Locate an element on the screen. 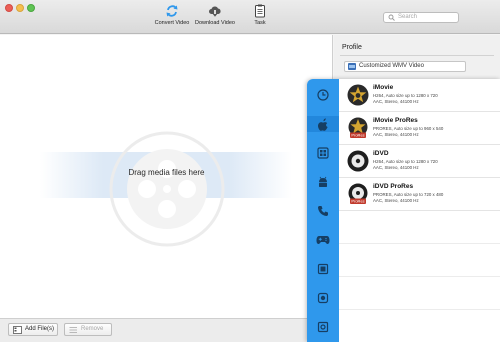 The height and width of the screenshot is (342, 500). minimize-window-button is located at coordinates (20, 8).